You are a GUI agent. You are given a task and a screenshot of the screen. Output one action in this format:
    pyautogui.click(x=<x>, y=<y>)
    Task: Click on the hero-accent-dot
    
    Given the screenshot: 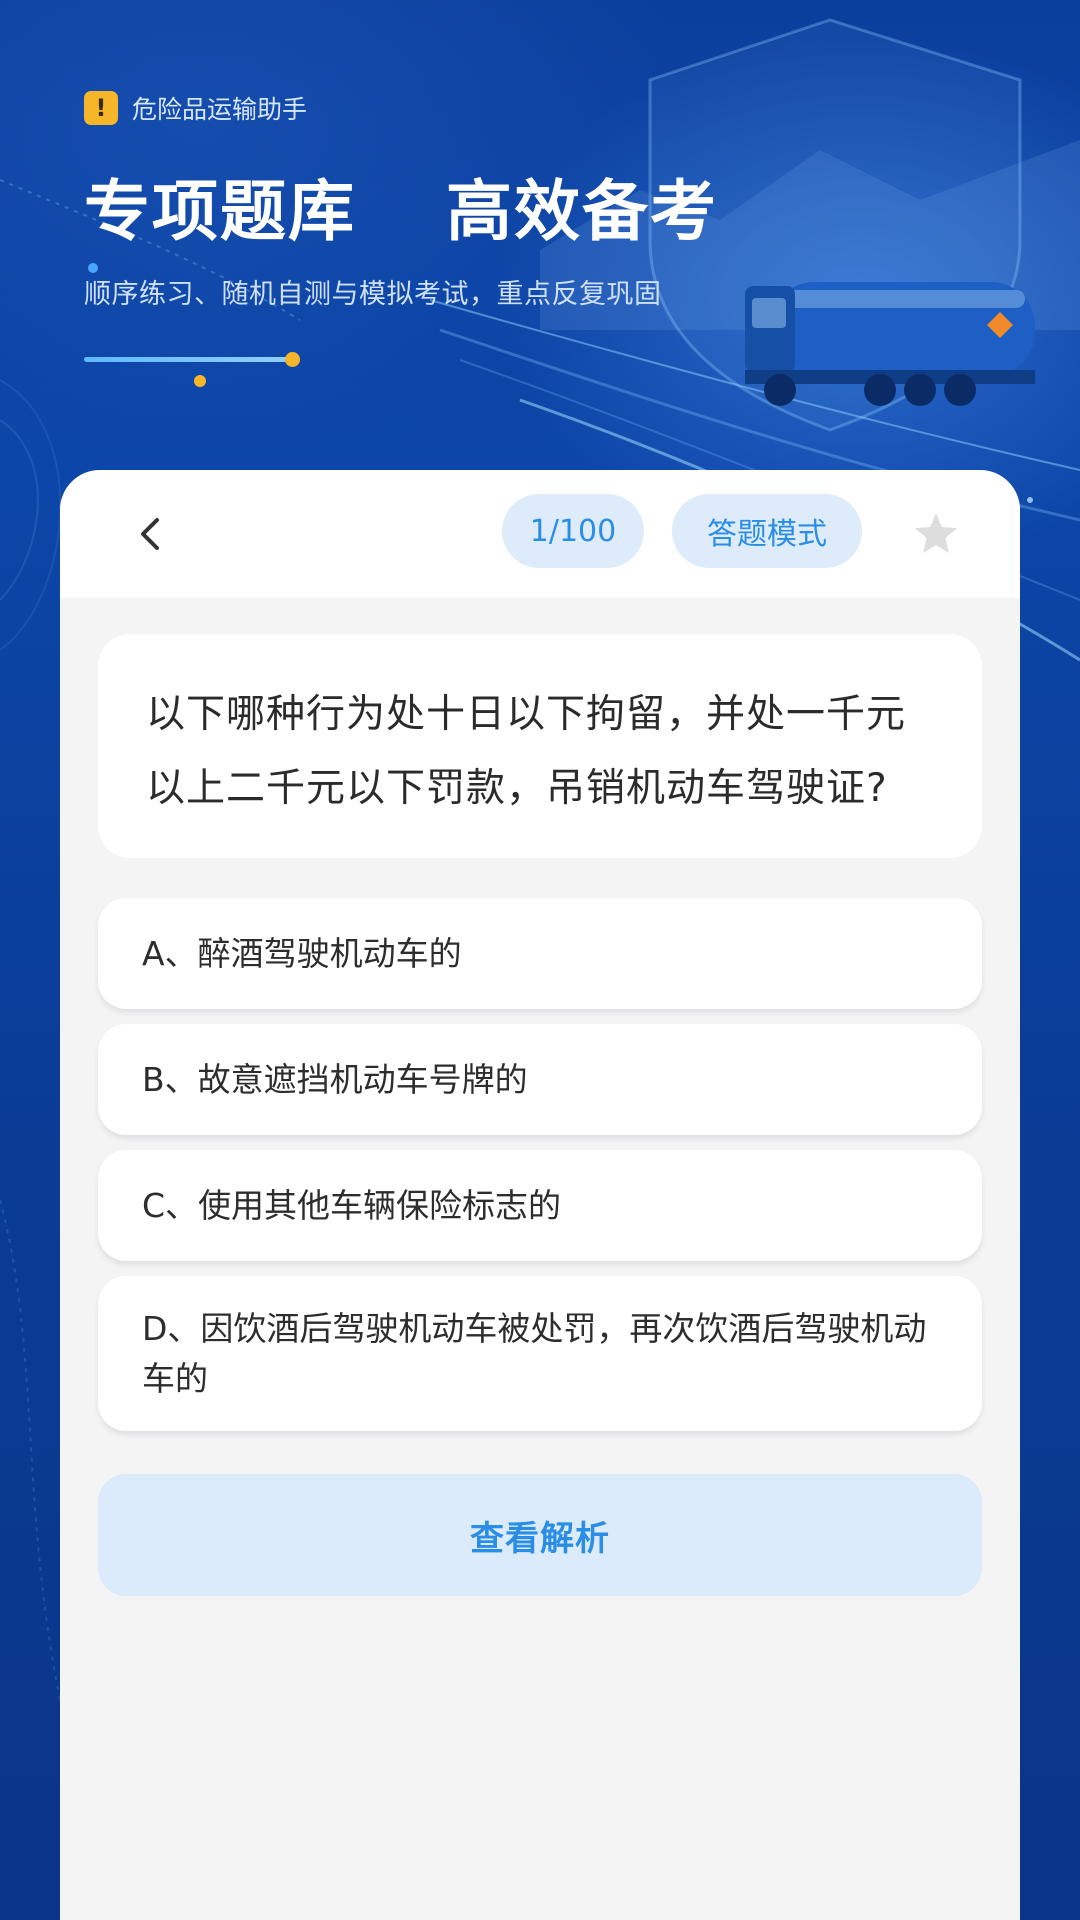 What is the action you would take?
    pyautogui.click(x=292, y=359)
    